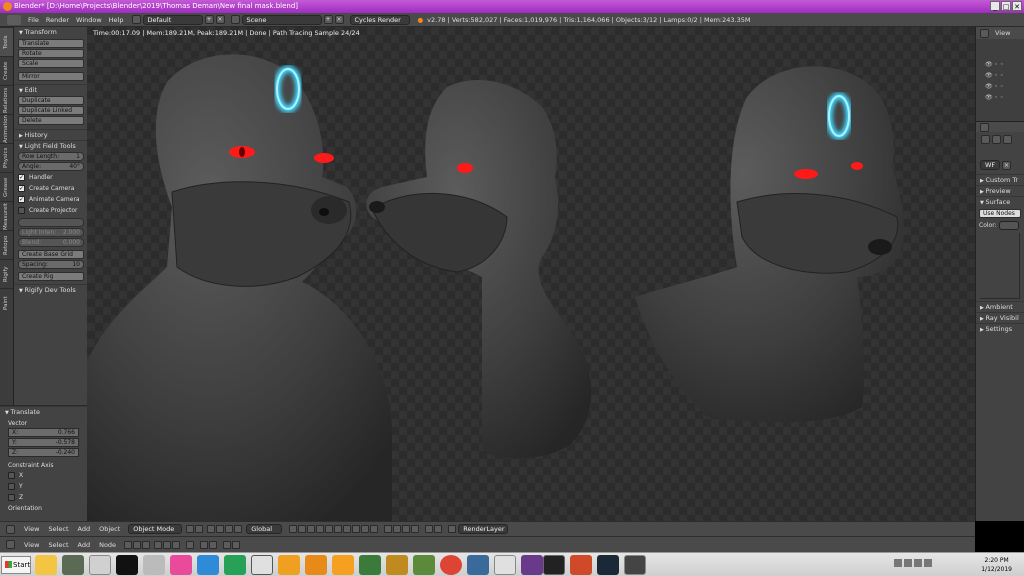 Image resolution: width=1024 pixels, height=576 pixels. I want to click on file-explorer-icon, so click(46, 565).